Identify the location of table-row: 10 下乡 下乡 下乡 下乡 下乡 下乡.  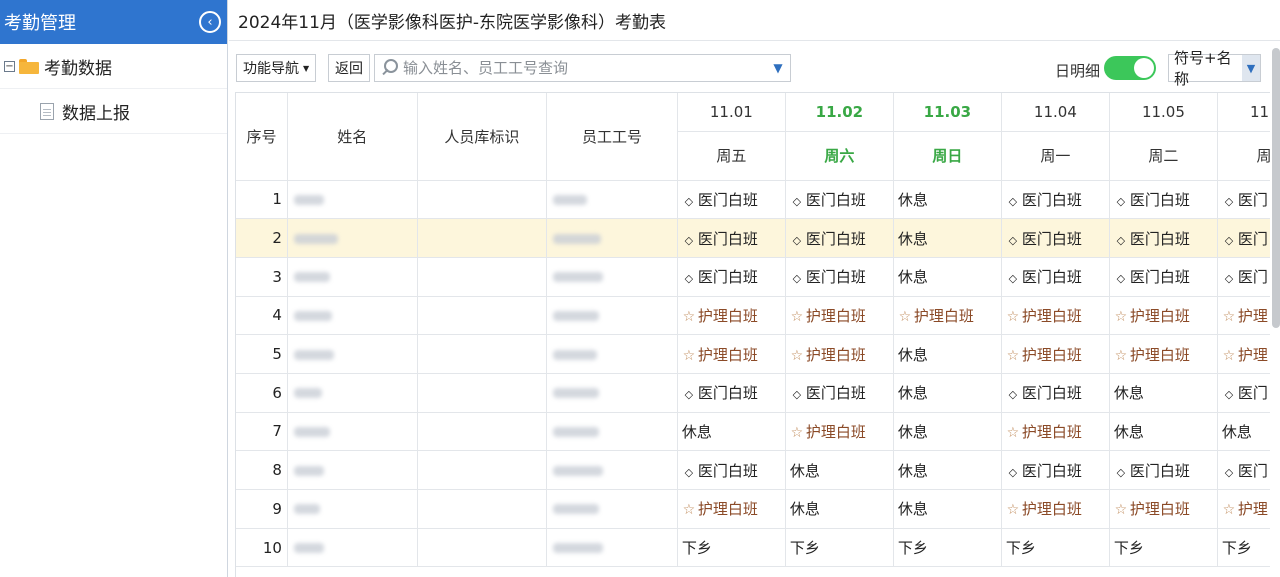
(753, 548).